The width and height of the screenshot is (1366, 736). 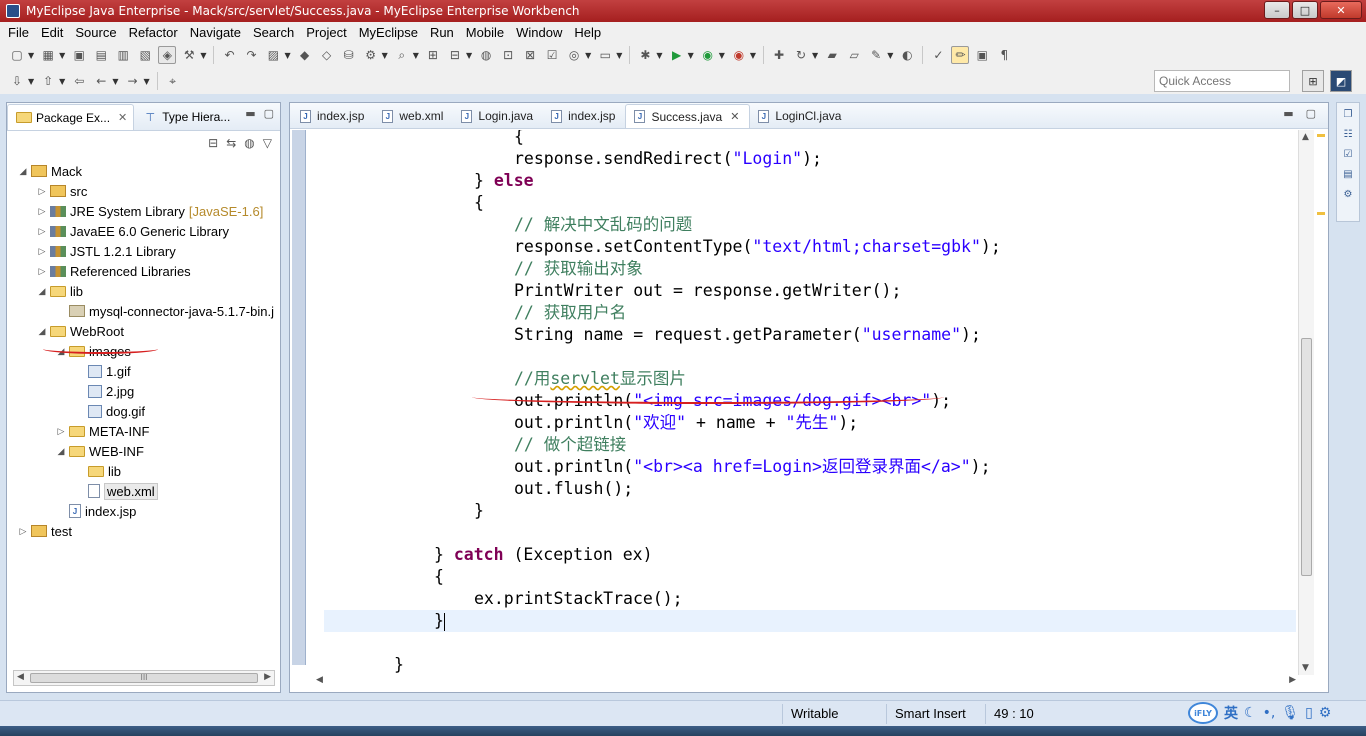 What do you see at coordinates (1341, 81) in the screenshot?
I see `myeclipse-perspective-button: ◩` at bounding box center [1341, 81].